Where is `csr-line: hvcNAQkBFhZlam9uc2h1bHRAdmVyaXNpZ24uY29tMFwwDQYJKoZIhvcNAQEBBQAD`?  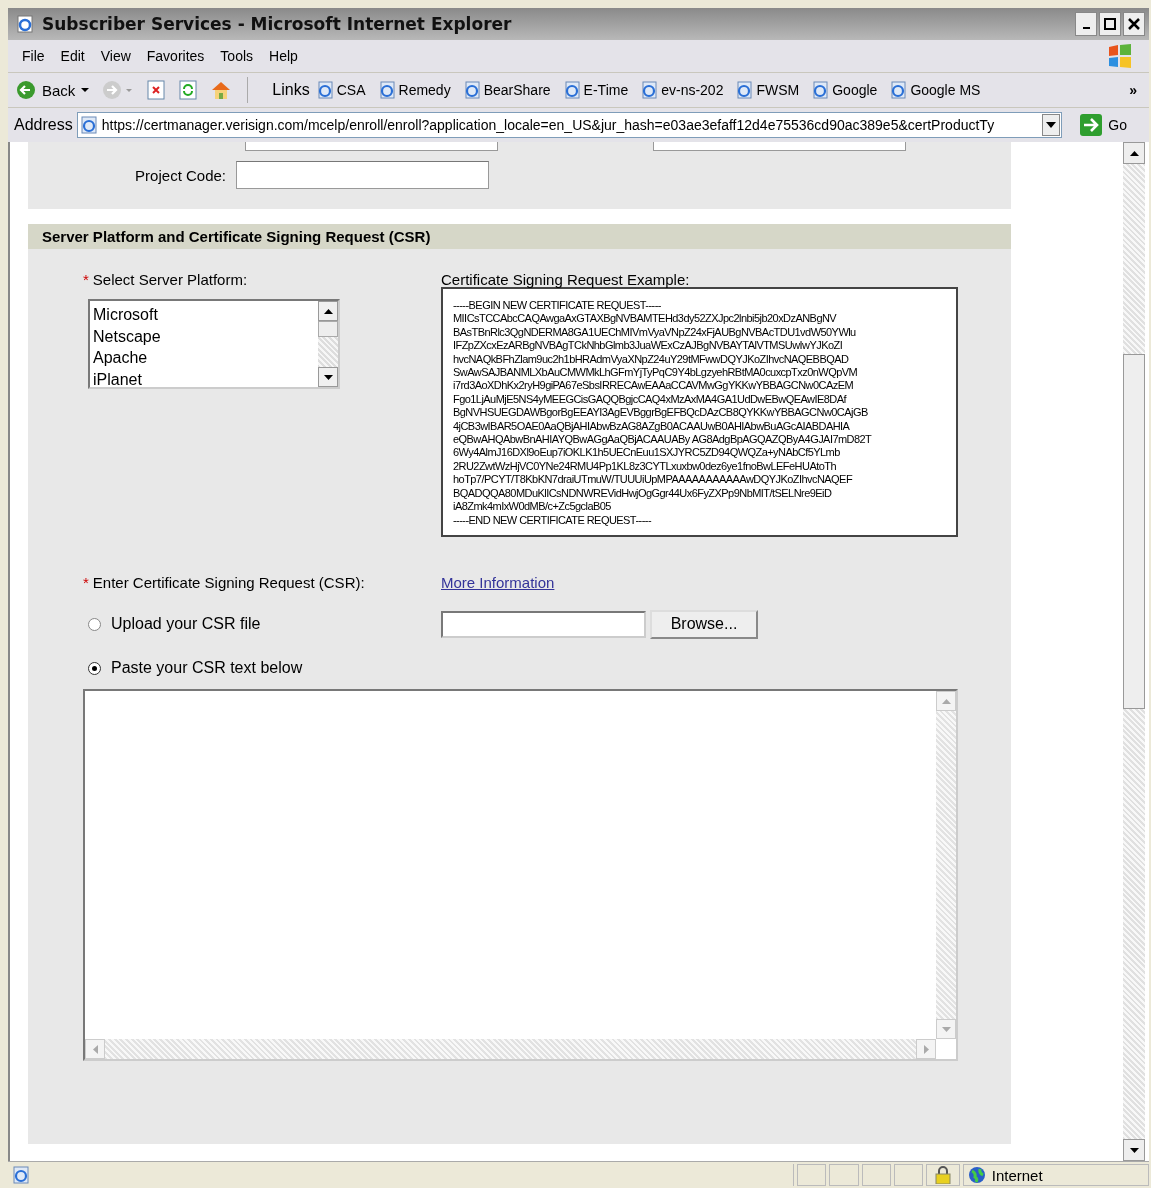
csr-line: hvcNAQkBFhZlam9uc2h1bHRAdmVyaXNpZ24uY29tMFwwDQYJKoZIhvcNAQEBBQAD is located at coordinates (651, 359).